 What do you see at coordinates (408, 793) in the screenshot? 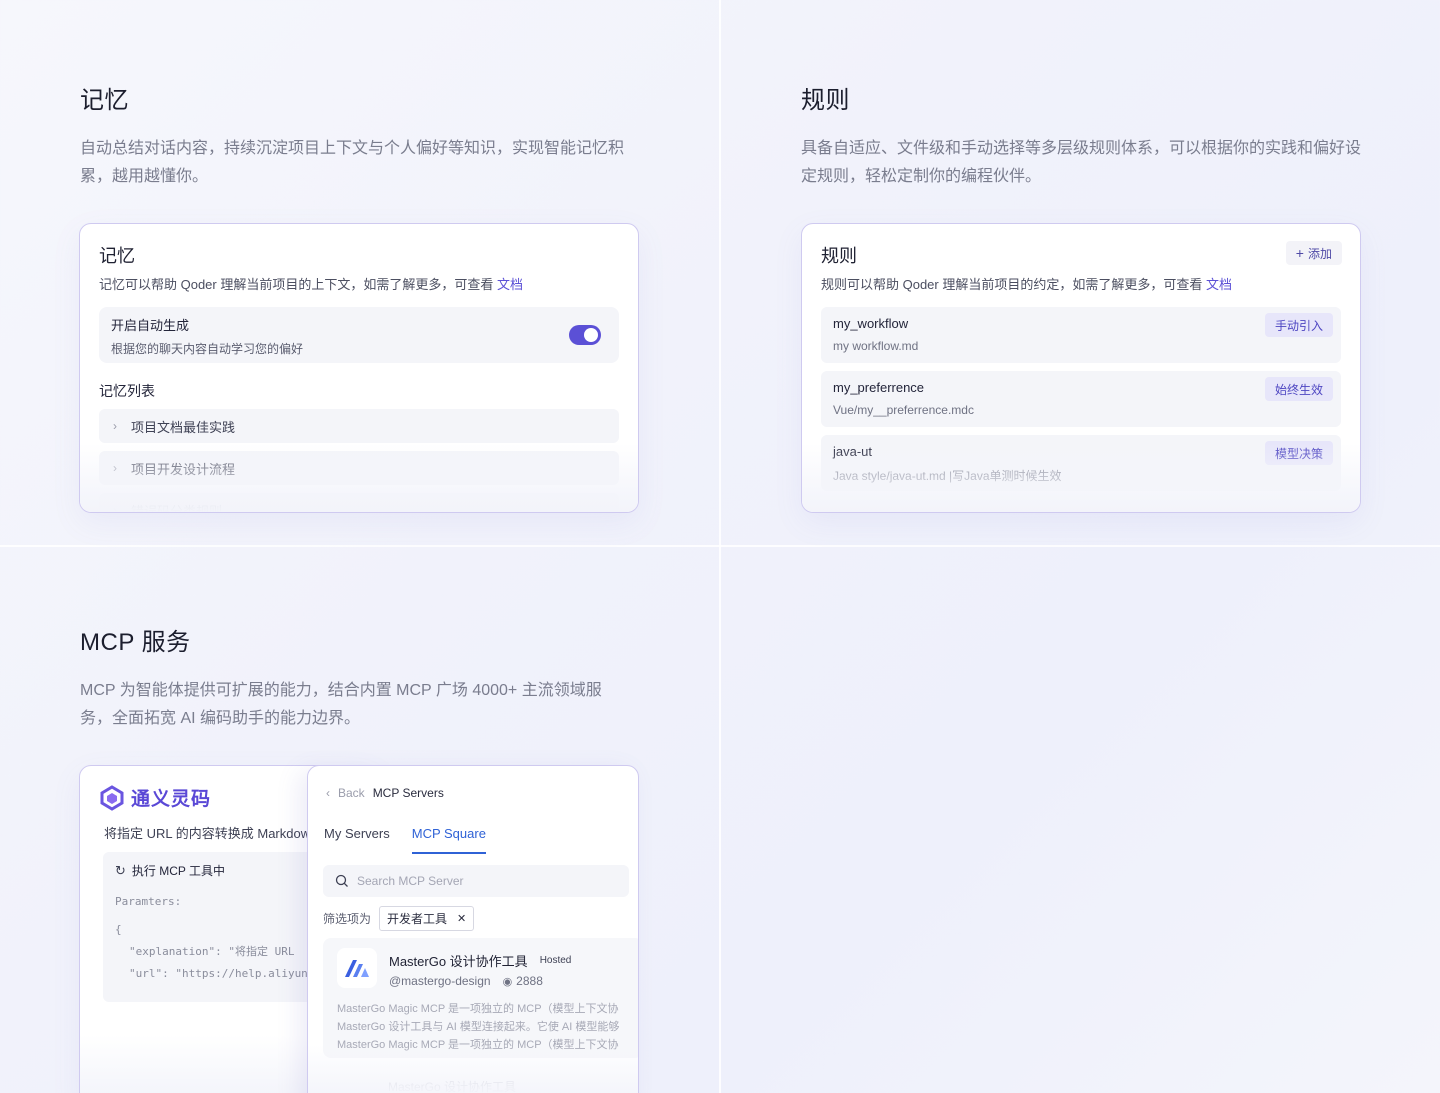
I see `breadcrumb-current: MCP Servers` at bounding box center [408, 793].